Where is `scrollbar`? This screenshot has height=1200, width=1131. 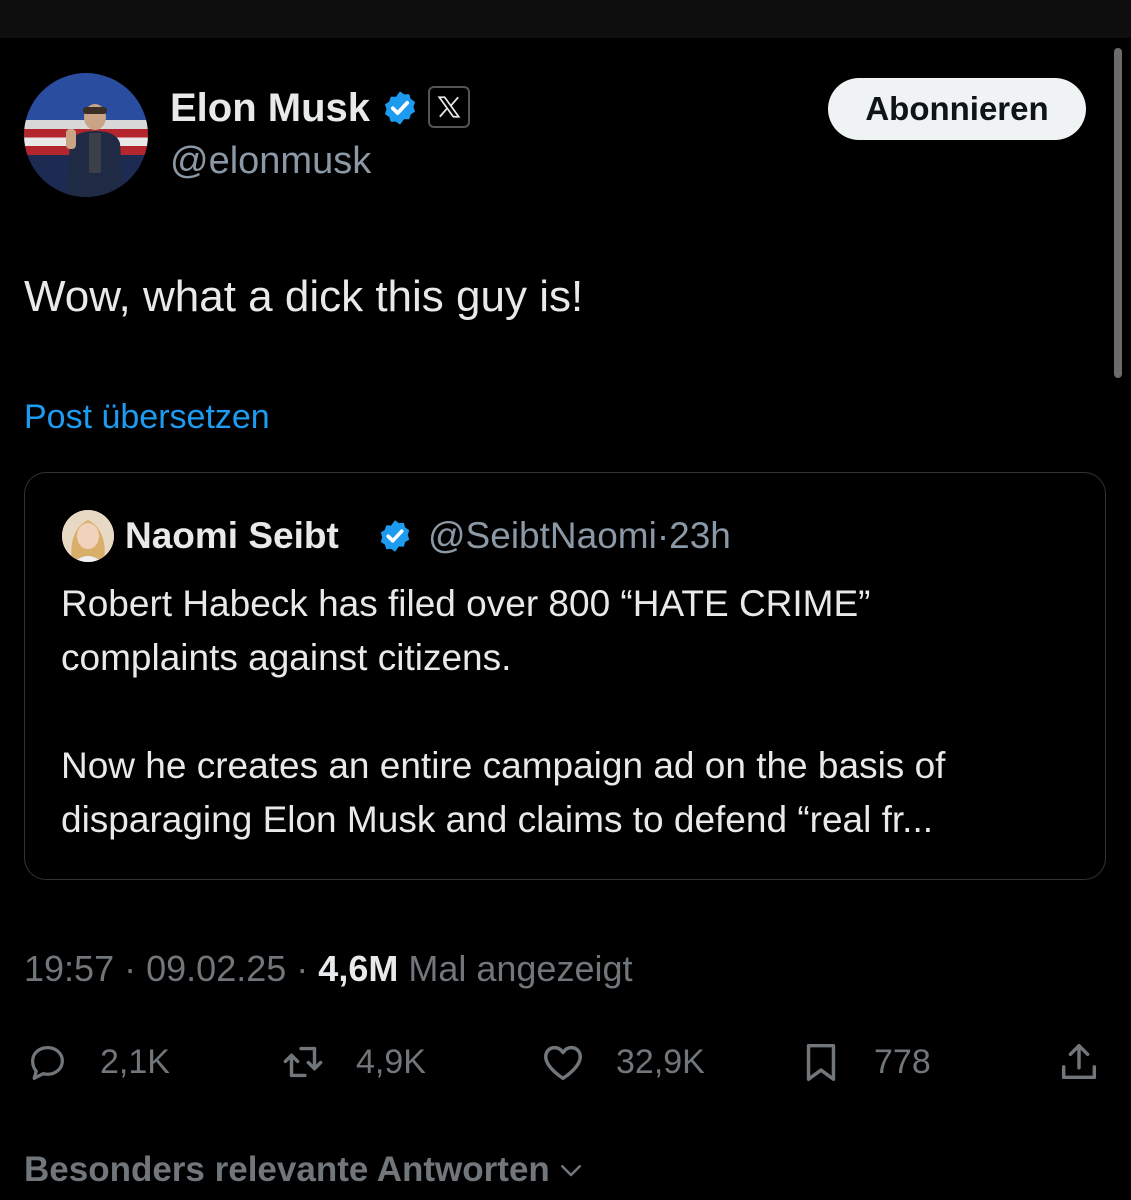
scrollbar is located at coordinates (1118, 213).